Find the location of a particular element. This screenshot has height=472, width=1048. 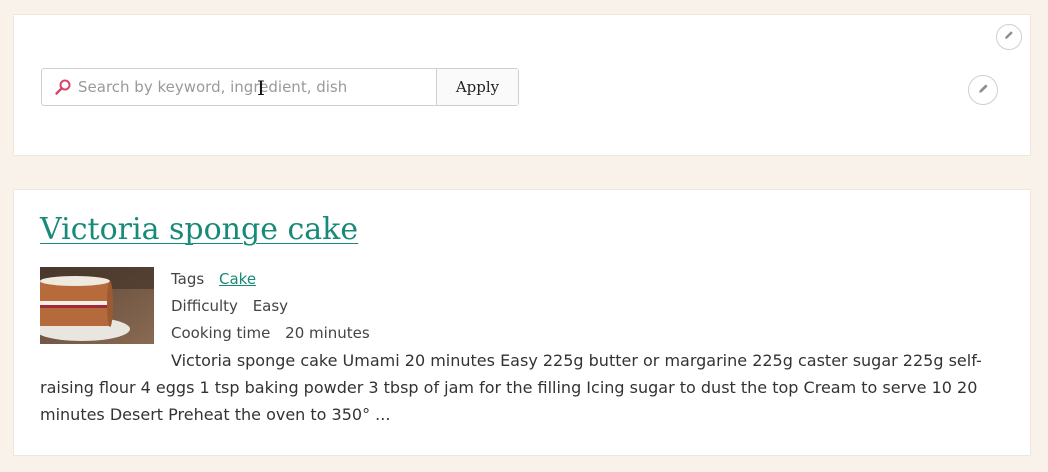

difficulty-row: Difficulty Easy is located at coordinates (270, 308).